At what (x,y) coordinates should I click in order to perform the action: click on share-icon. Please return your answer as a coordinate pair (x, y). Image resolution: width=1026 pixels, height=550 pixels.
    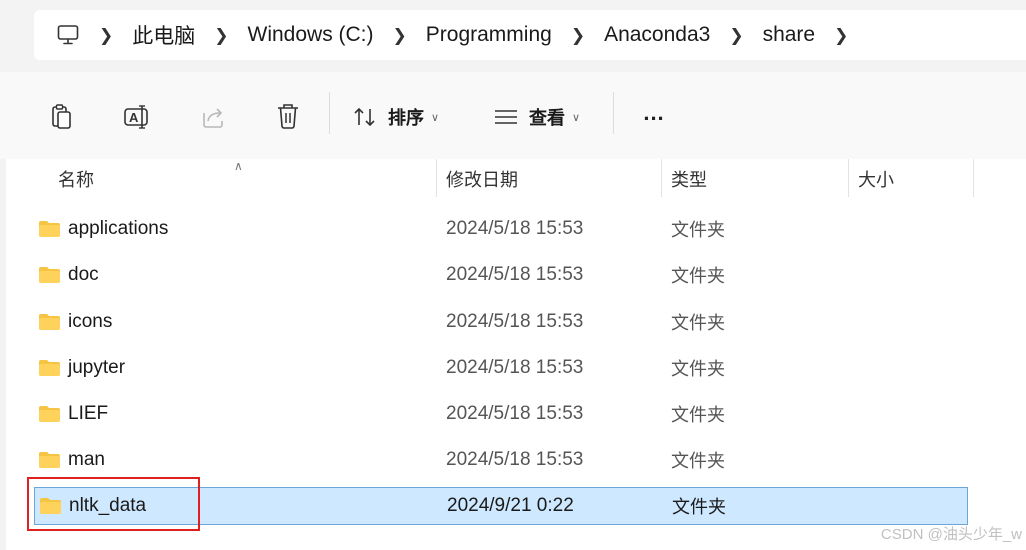
    Looking at the image, I should click on (213, 118).